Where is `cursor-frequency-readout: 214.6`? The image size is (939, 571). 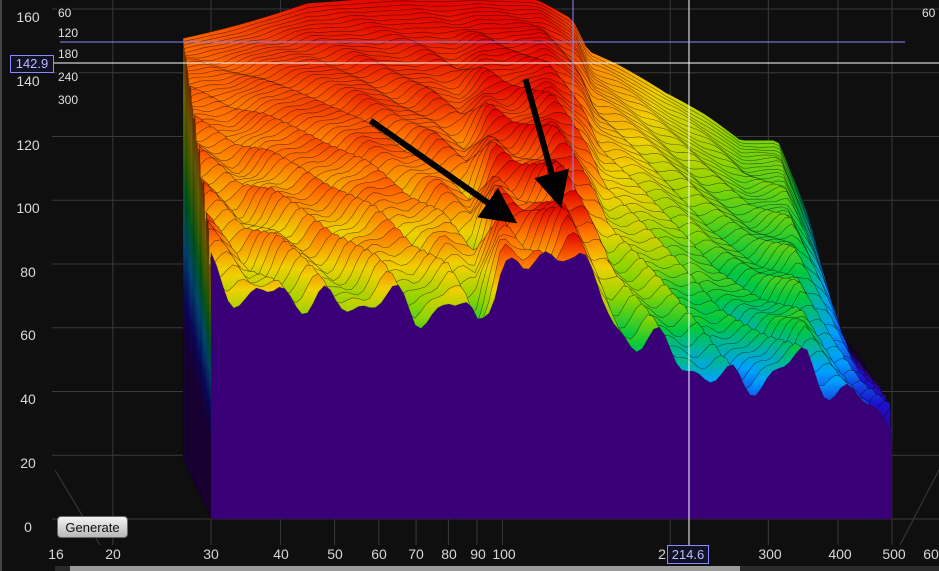 cursor-frequency-readout: 214.6 is located at coordinates (688, 554).